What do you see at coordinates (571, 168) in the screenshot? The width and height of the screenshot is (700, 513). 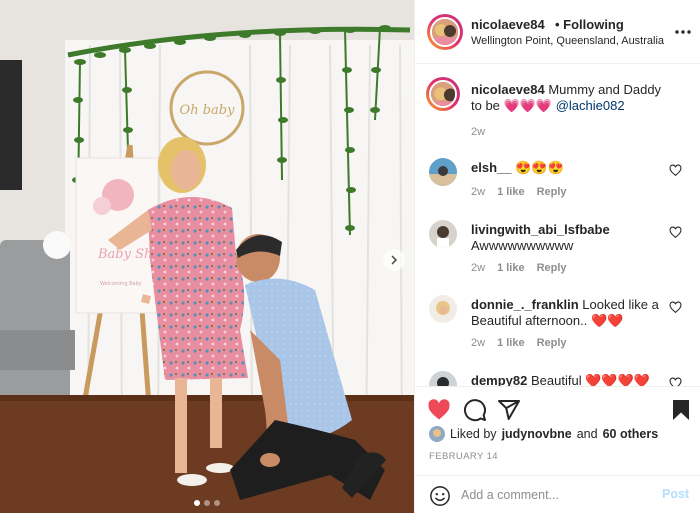 I see `comment-text: elsh__ 😍😍😍` at bounding box center [571, 168].